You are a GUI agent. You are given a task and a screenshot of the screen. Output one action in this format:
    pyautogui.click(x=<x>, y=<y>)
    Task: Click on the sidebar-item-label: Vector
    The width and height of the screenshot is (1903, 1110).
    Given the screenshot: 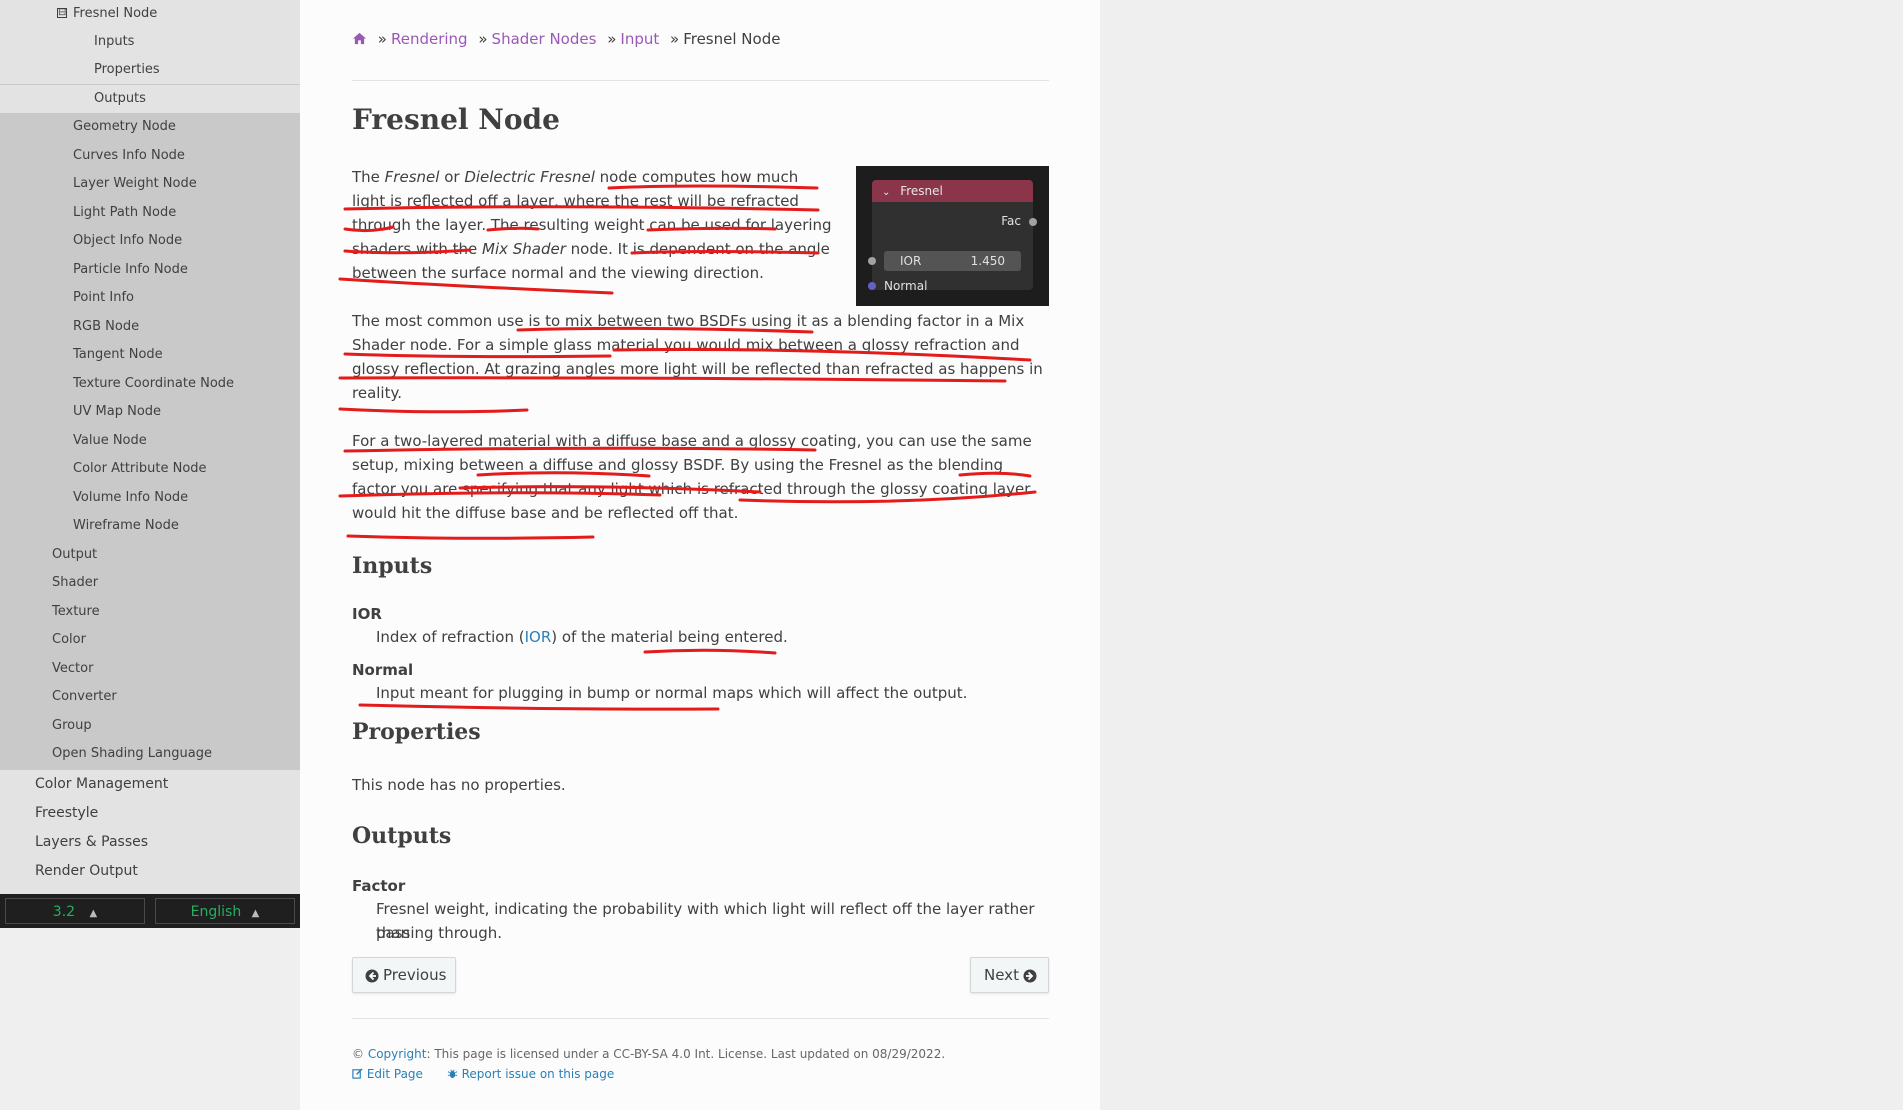 What is the action you would take?
    pyautogui.click(x=73, y=668)
    